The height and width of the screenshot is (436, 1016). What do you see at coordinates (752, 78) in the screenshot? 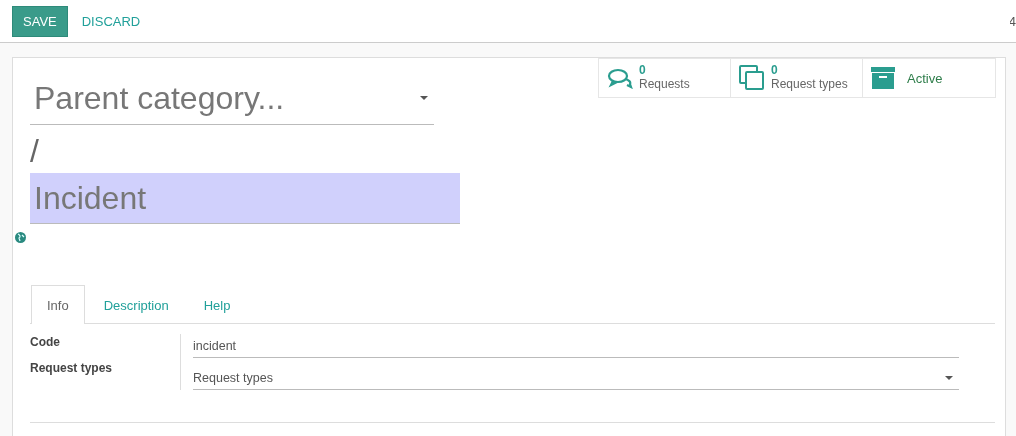
I see `copy-icon` at bounding box center [752, 78].